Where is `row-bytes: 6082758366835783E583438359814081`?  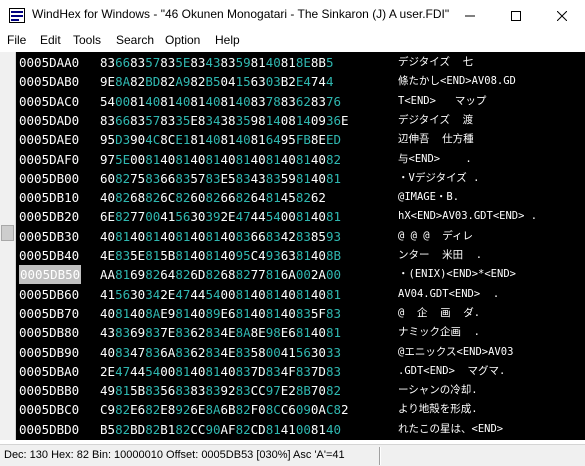 row-bytes: 6082758366835783E583438359814081 is located at coordinates (220, 178).